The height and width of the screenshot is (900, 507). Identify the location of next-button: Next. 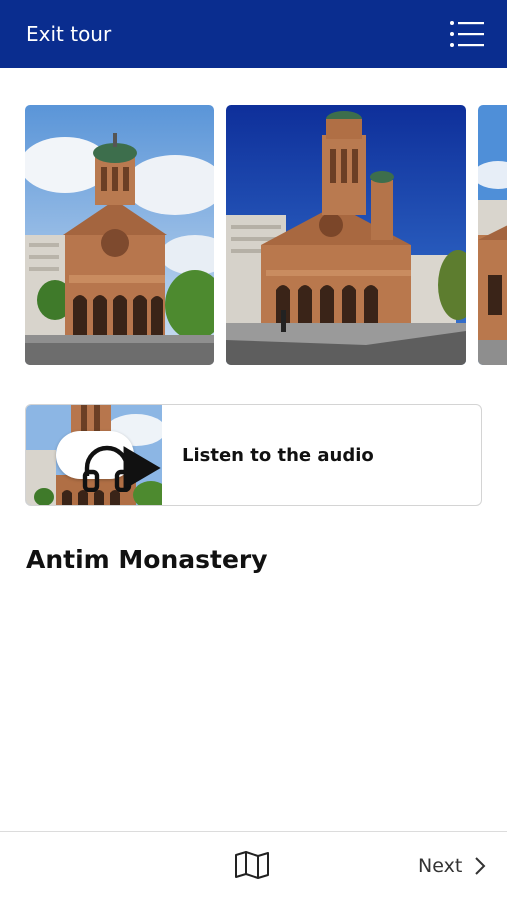
(452, 866).